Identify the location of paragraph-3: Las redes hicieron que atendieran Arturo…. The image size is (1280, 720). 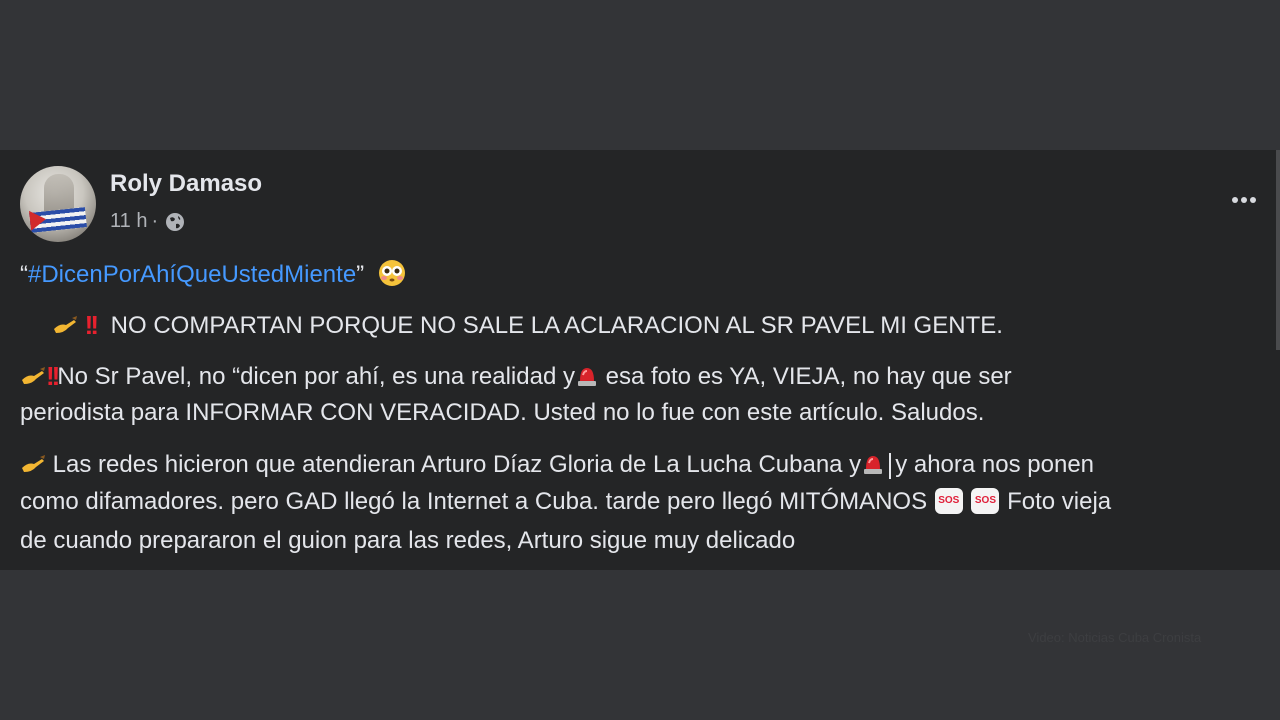
(557, 465).